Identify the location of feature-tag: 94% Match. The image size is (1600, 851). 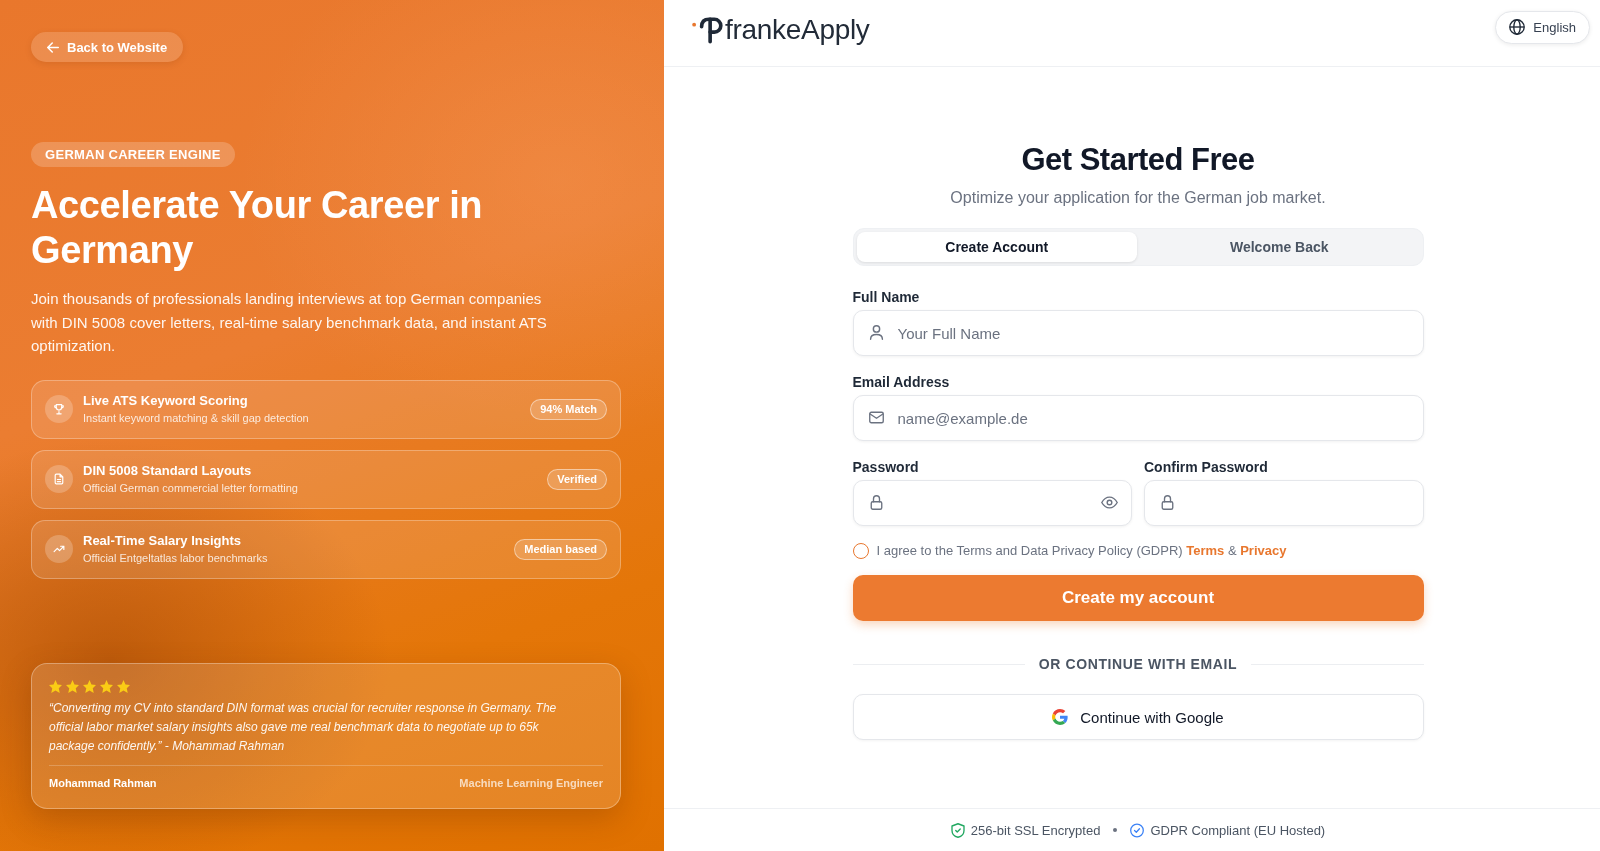
(568, 409).